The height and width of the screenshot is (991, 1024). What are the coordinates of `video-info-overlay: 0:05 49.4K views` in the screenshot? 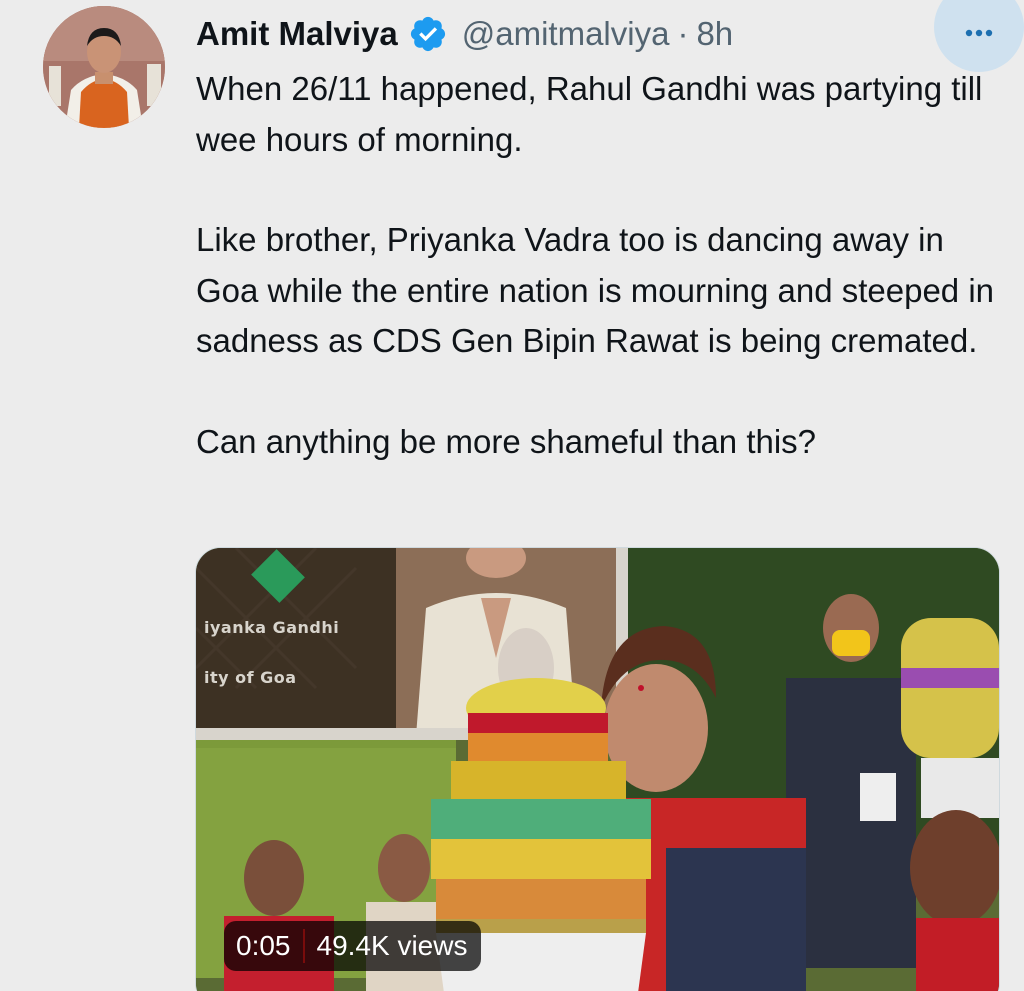 It's located at (353, 946).